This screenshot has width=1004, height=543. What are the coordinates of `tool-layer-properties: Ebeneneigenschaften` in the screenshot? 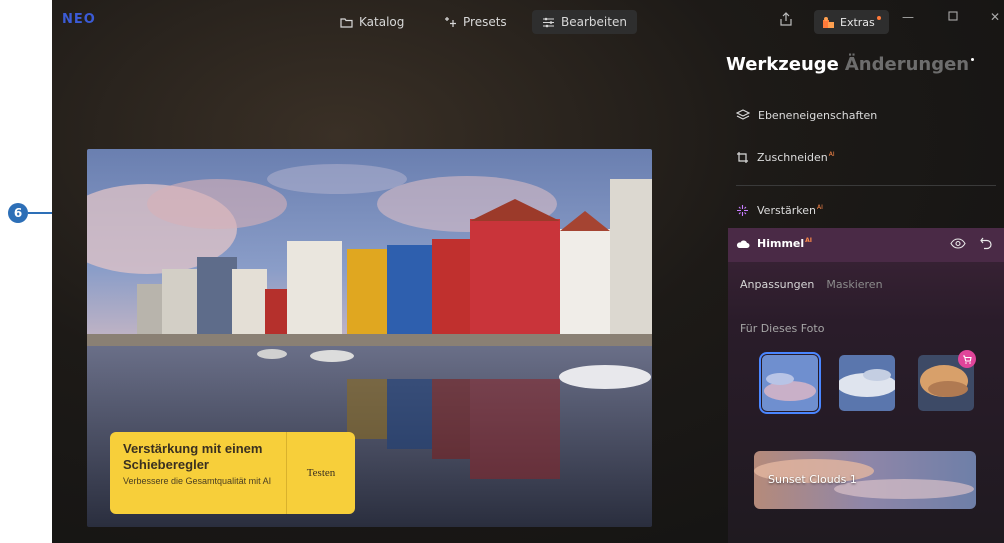 It's located at (806, 115).